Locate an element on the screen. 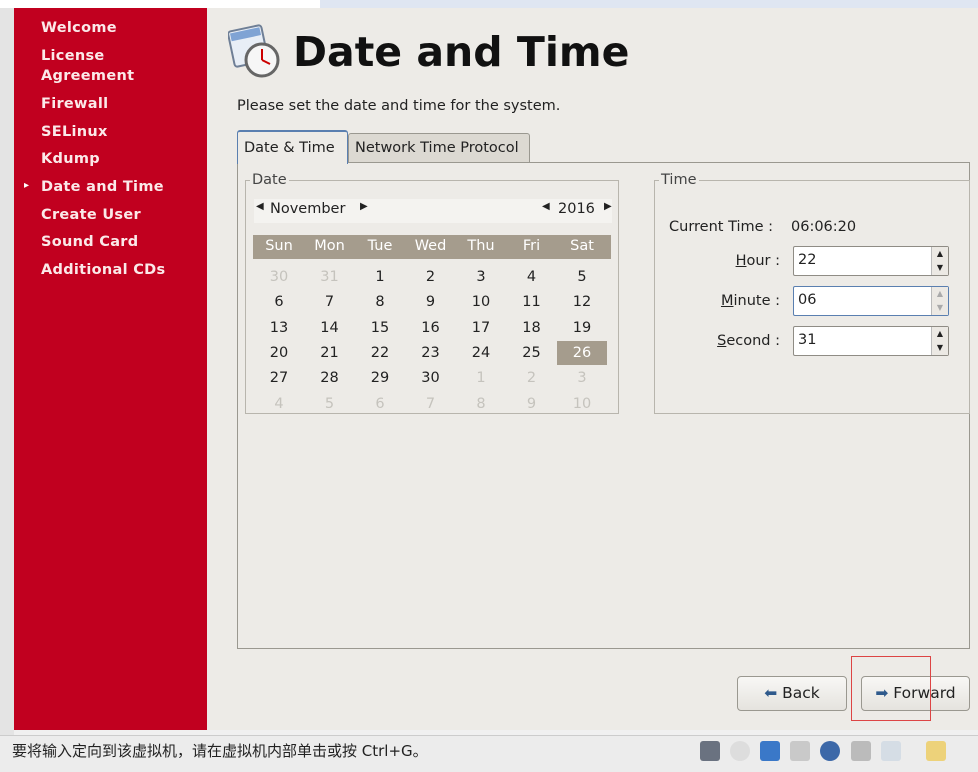  sidebar-item-sound-card: Sound Card is located at coordinates (90, 242).